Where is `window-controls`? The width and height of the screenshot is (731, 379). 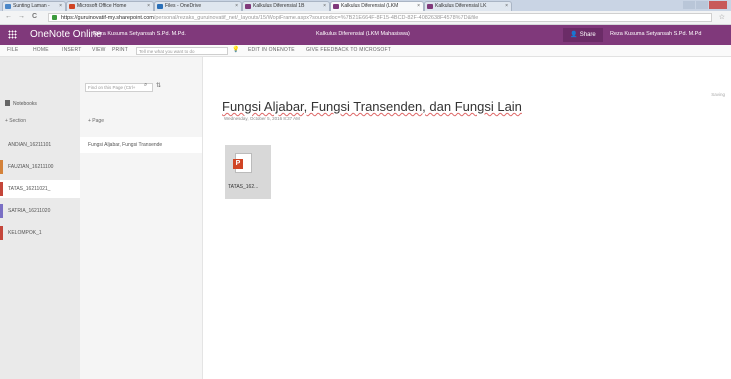 window-controls is located at coordinates (705, 5).